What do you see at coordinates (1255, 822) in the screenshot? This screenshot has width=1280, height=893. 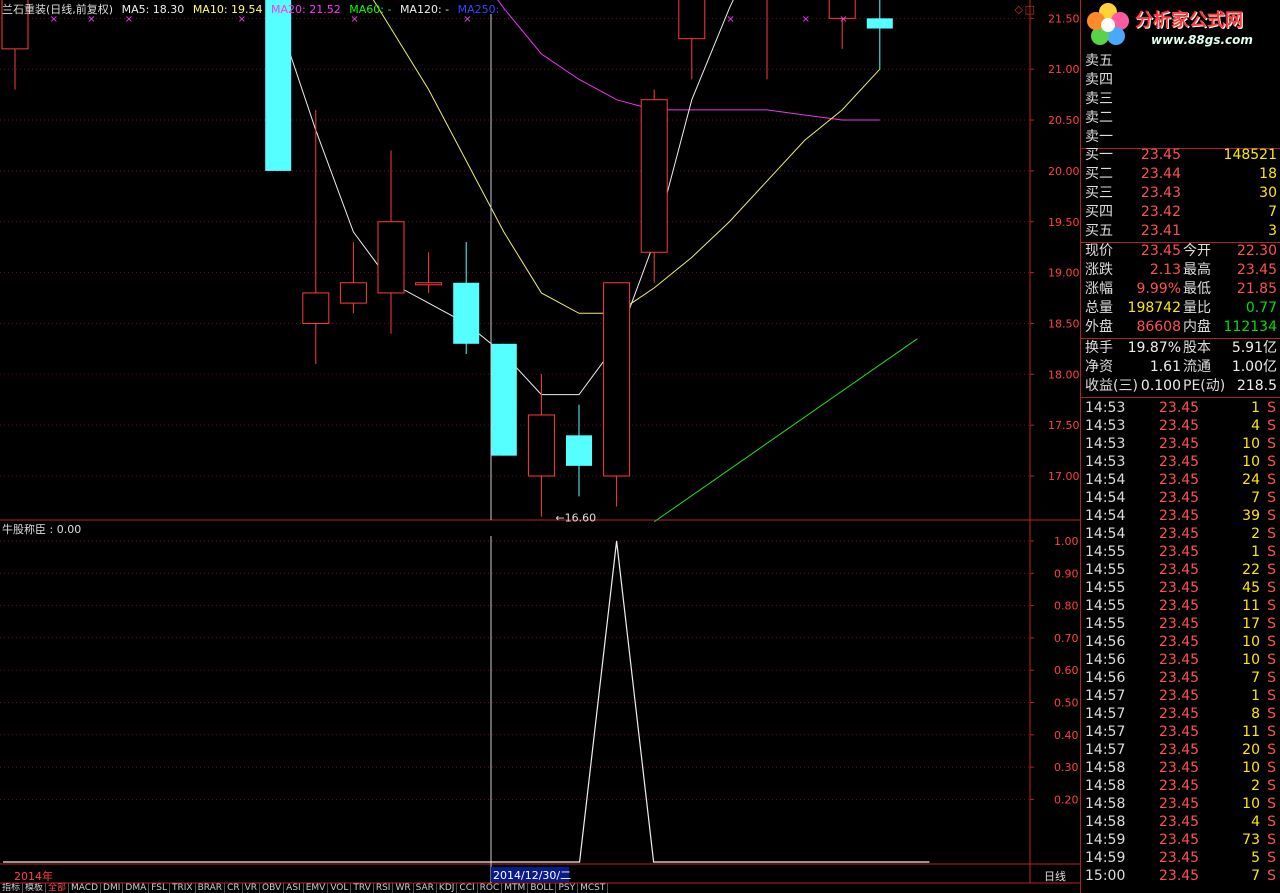 I see `tick-volume: 4` at bounding box center [1255, 822].